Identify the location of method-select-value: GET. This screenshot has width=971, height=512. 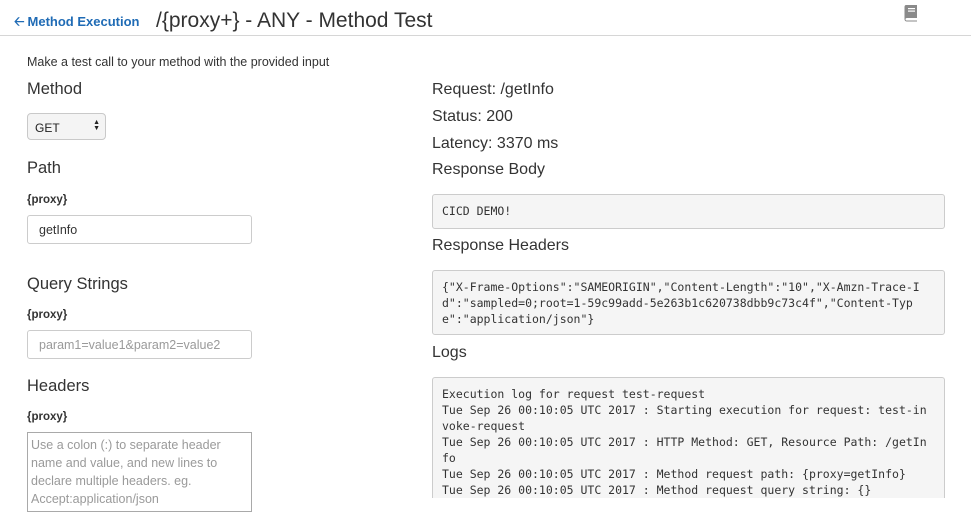
(47, 128).